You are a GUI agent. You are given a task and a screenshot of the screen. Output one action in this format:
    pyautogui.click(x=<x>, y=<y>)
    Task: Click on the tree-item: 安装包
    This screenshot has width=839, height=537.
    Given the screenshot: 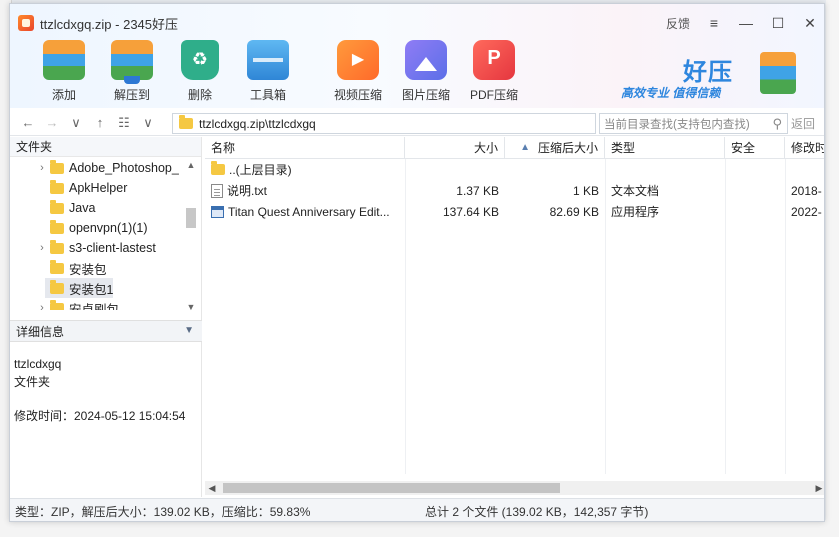 What is the action you would take?
    pyautogui.click(x=106, y=268)
    